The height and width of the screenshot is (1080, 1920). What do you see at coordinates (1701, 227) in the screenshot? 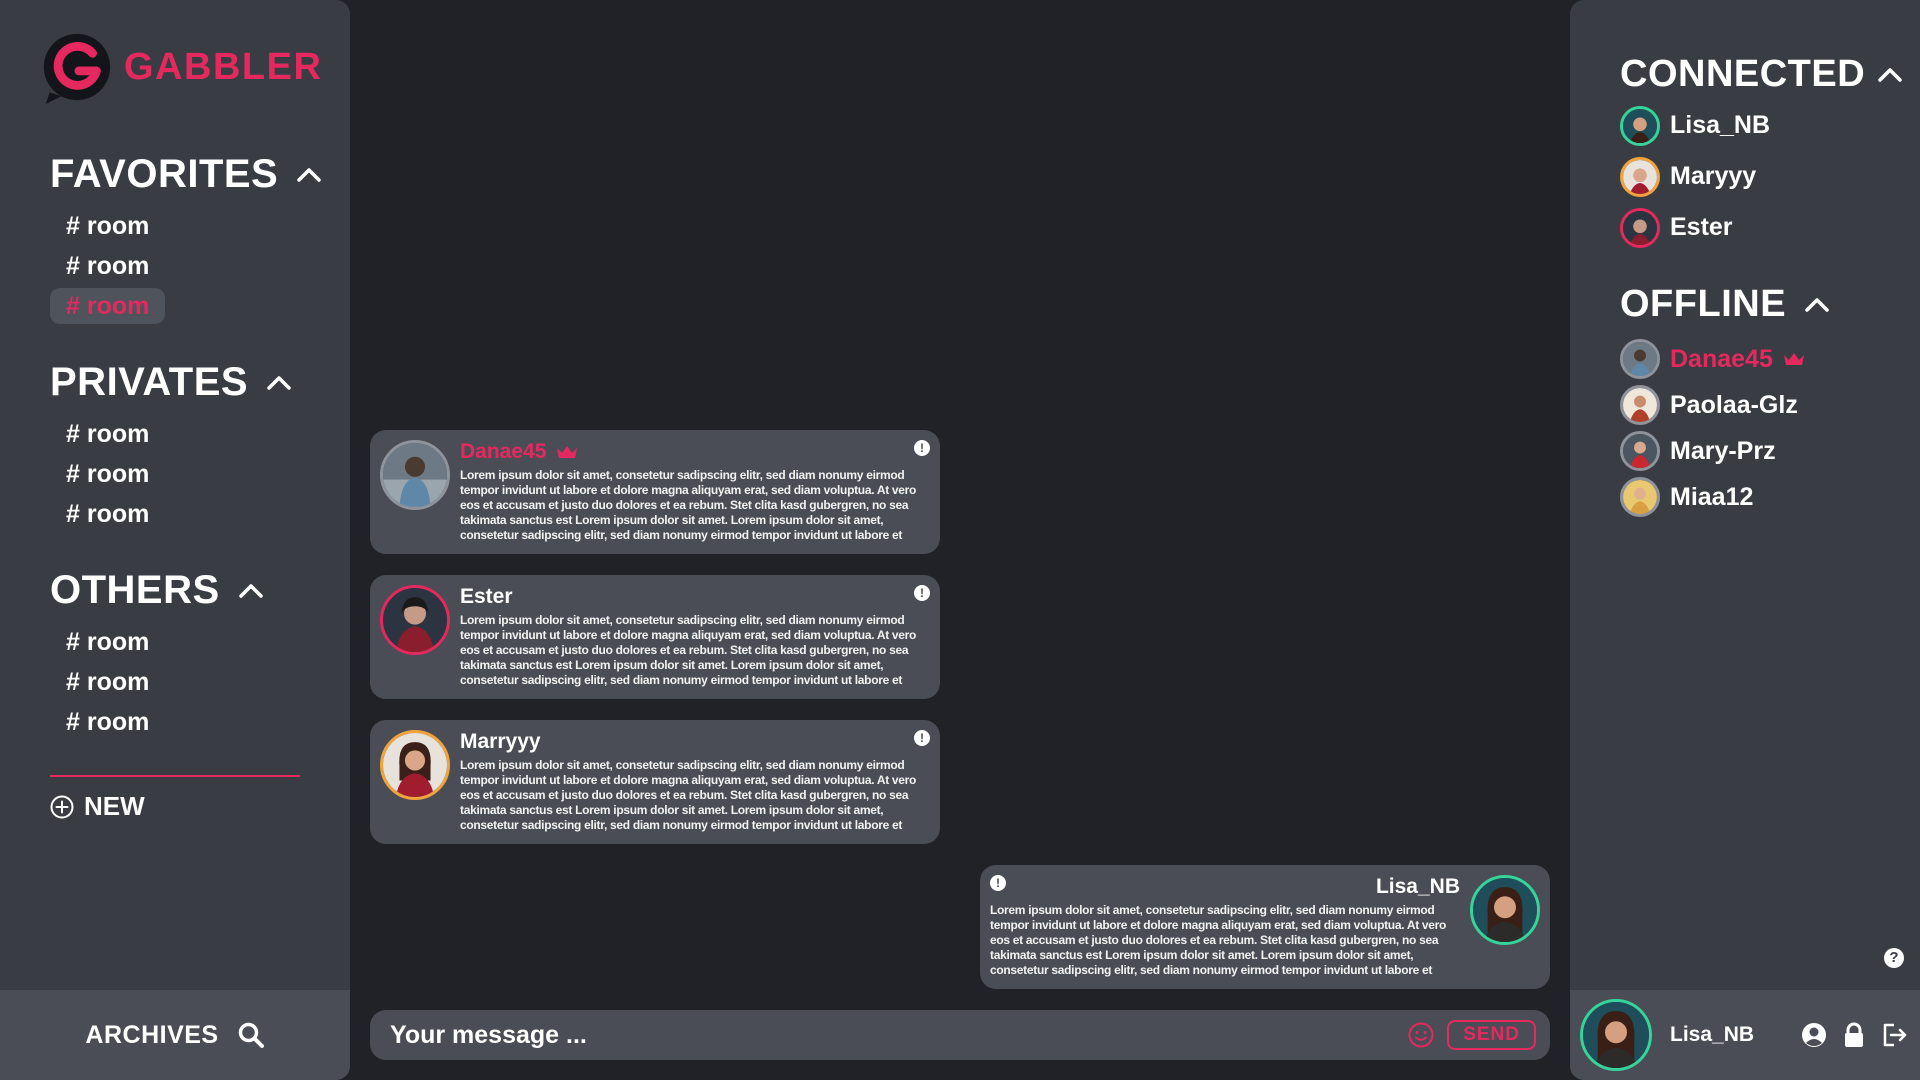
I see `user-name: Ester` at bounding box center [1701, 227].